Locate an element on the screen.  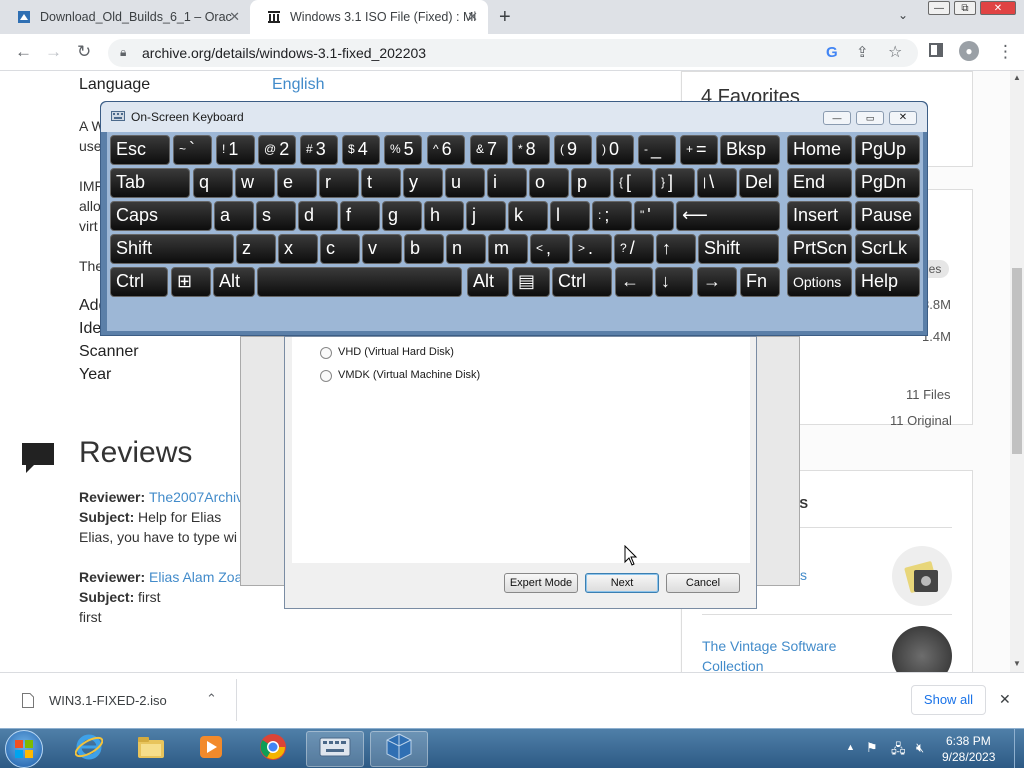
vhd-label: VHD (Virtual Hard Disk) is located at coordinates (396, 352).